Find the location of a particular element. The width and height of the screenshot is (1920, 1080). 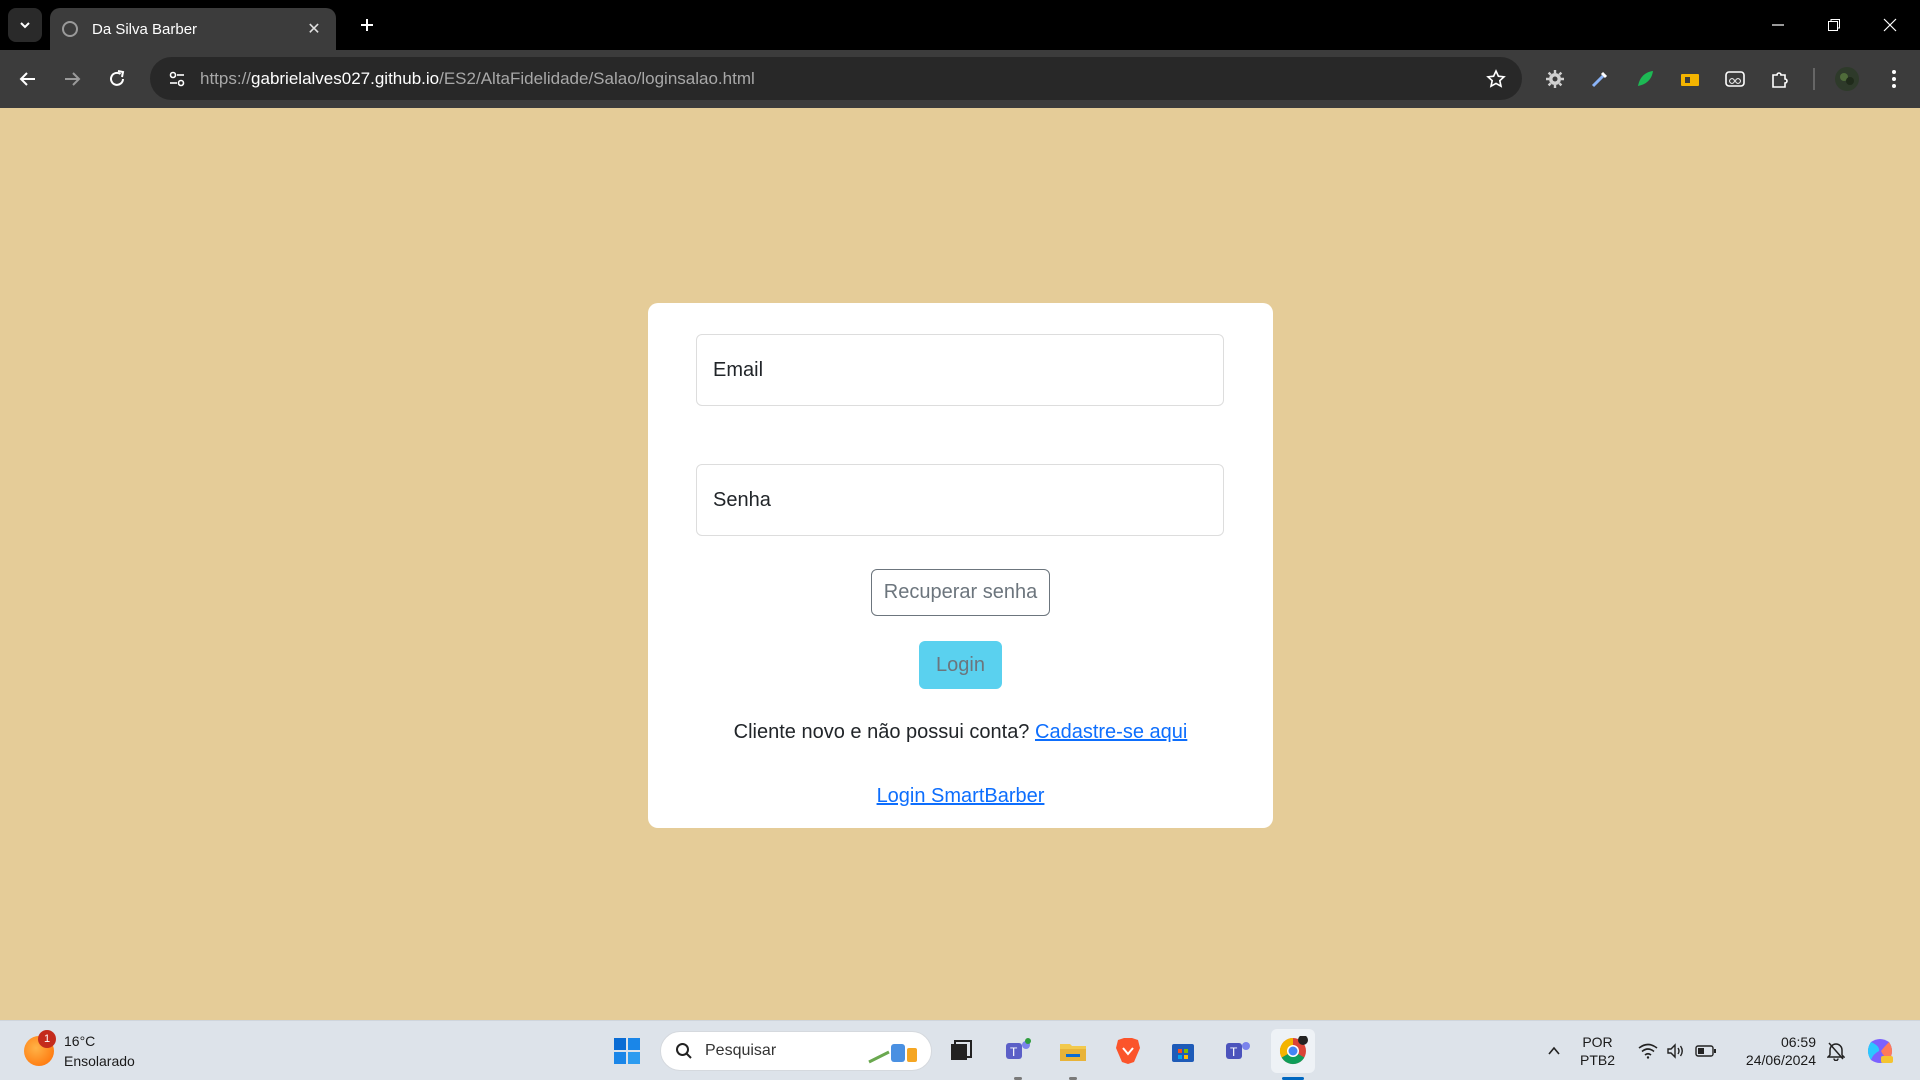

start-button is located at coordinates (627, 1051).